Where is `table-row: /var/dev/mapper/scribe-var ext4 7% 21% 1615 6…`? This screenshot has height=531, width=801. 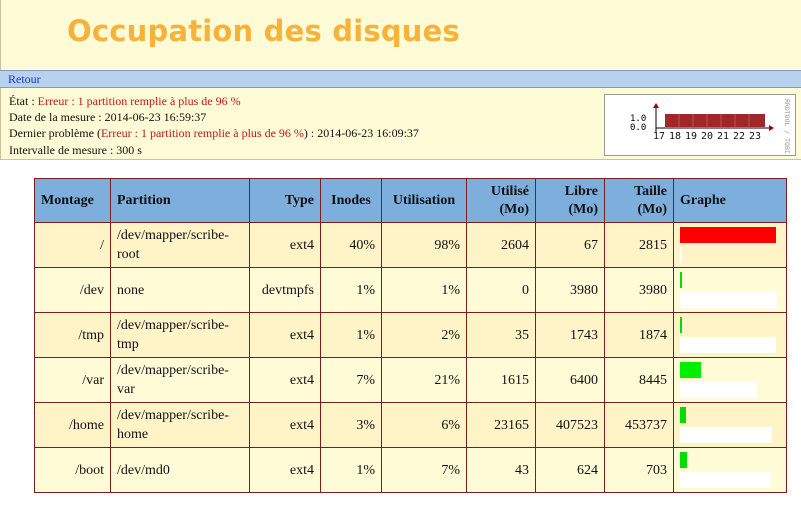 table-row: /var/dev/mapper/scribe-var ext4 7% 21% 1615 6… is located at coordinates (410, 380).